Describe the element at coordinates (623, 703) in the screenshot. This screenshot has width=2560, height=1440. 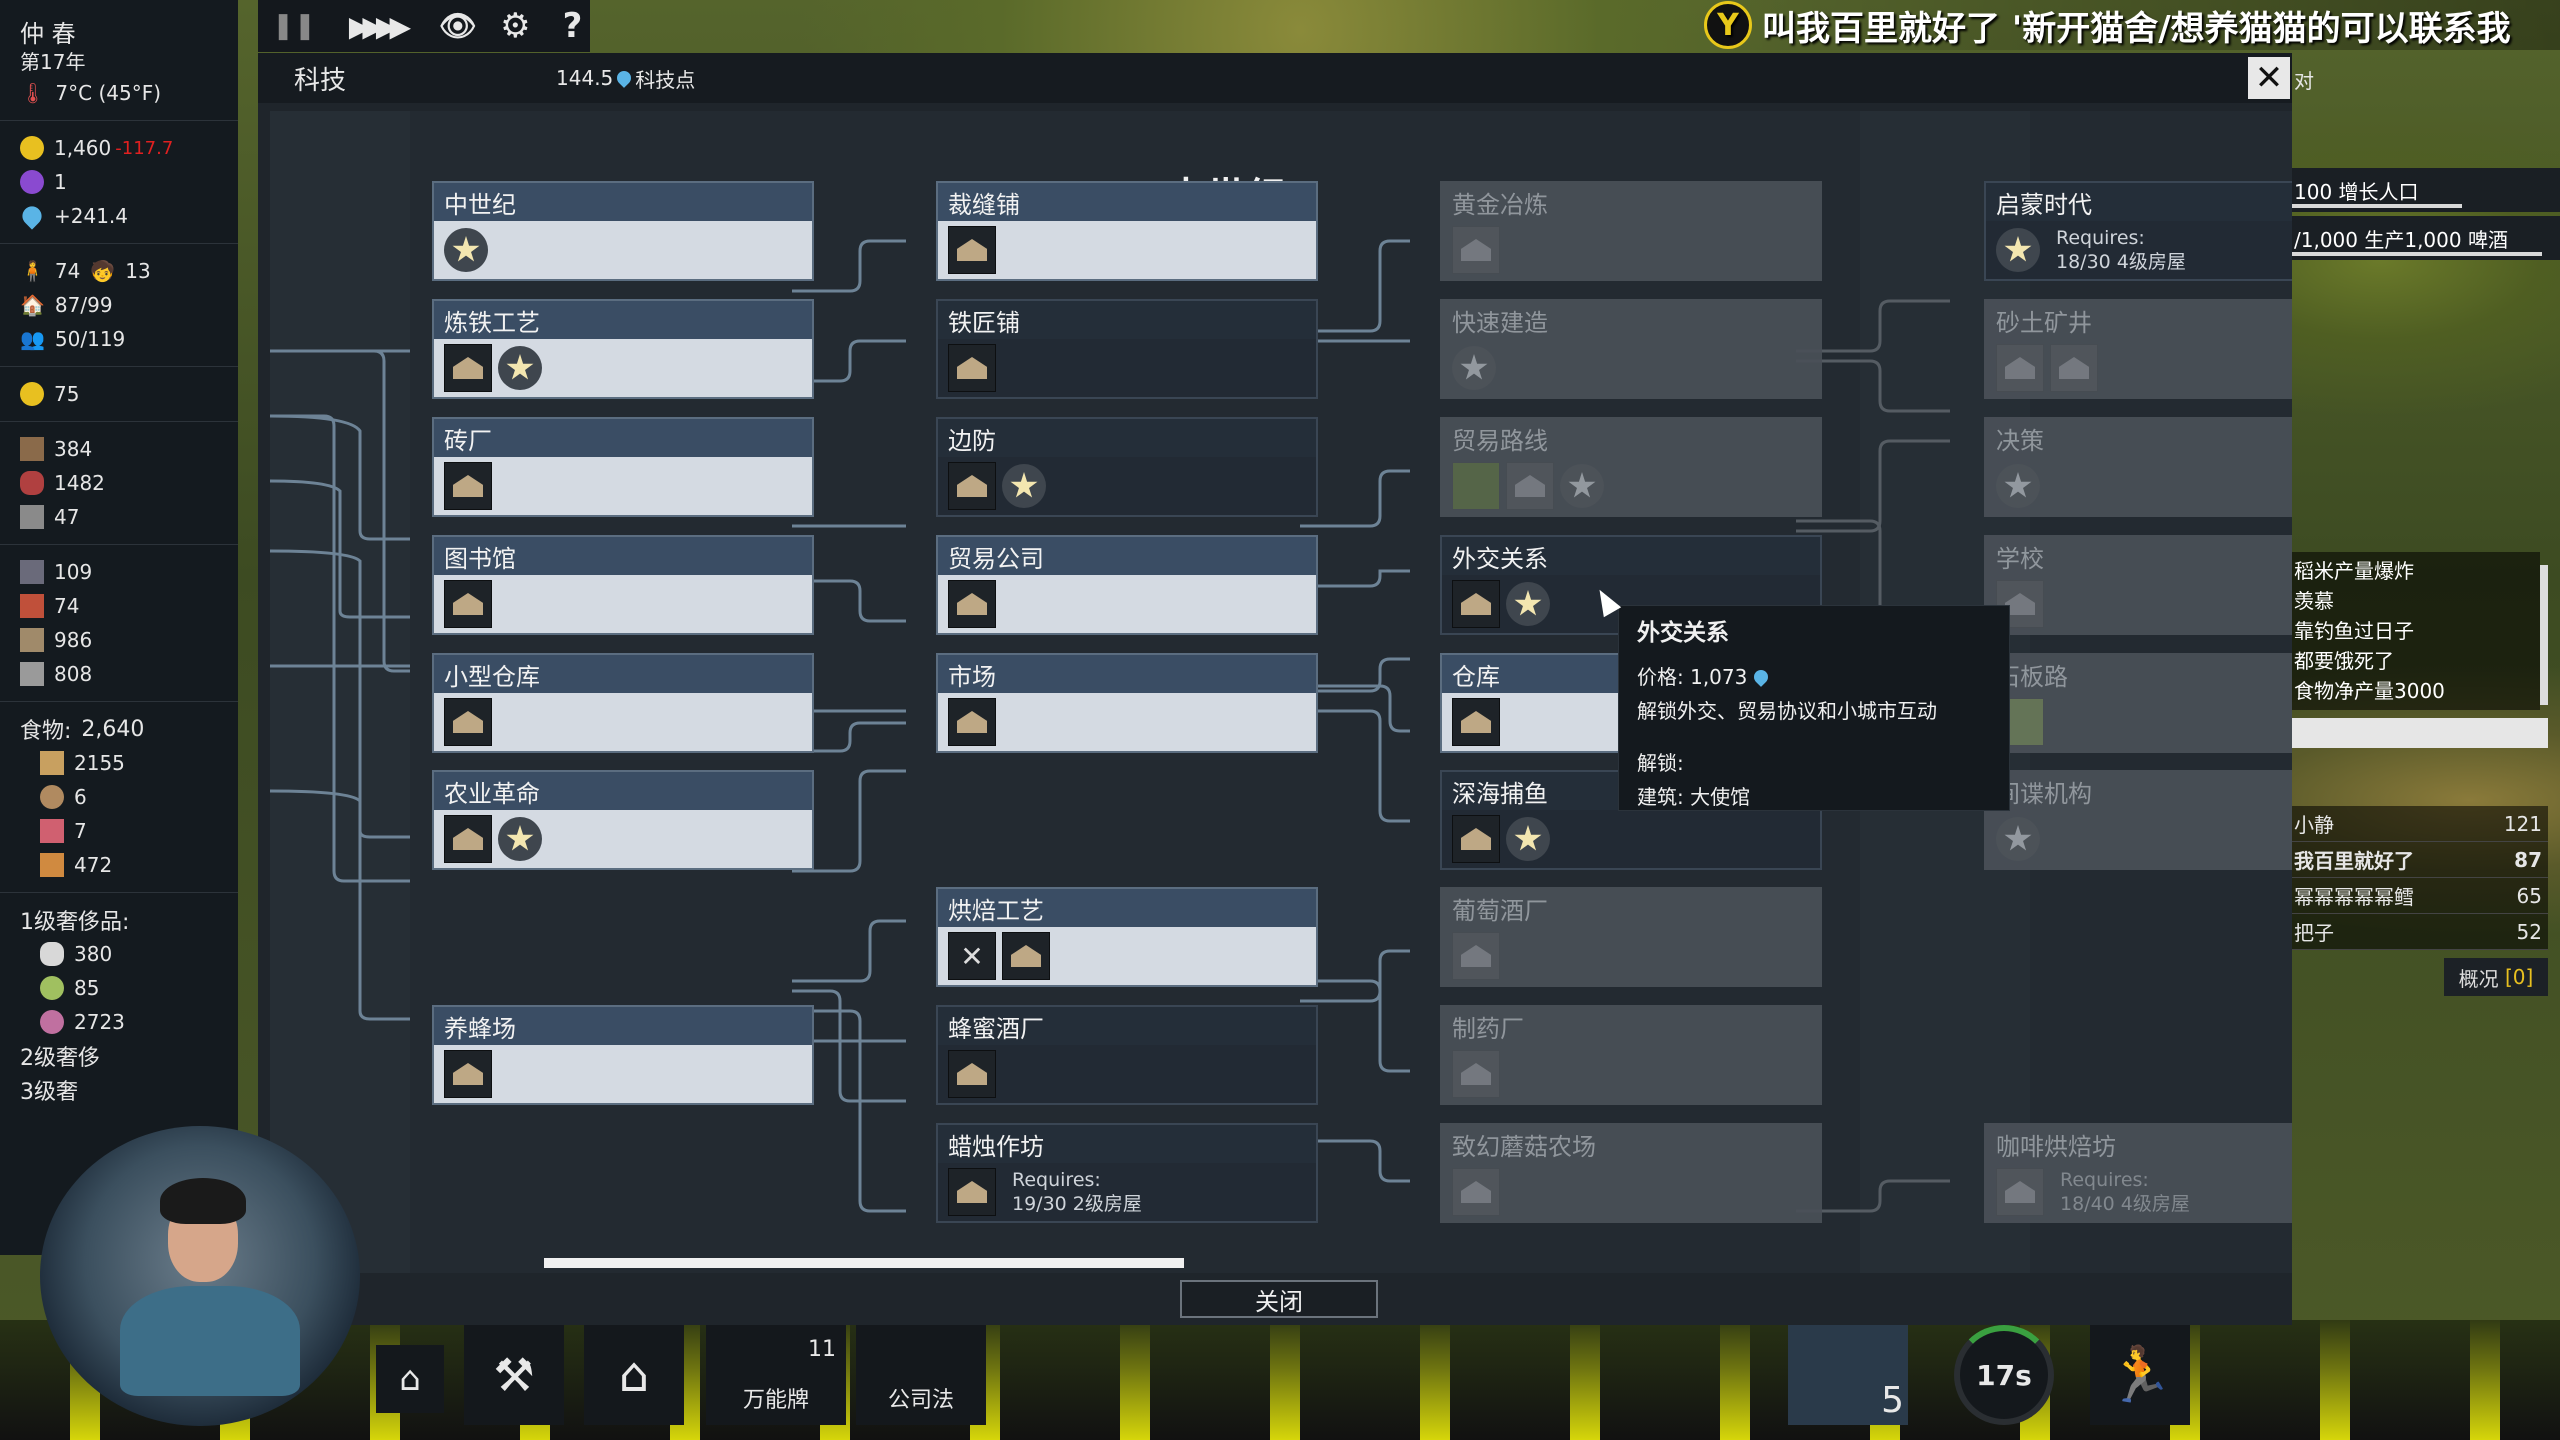
I see `tech-node-small-warehouse: 小型仓库` at that location.